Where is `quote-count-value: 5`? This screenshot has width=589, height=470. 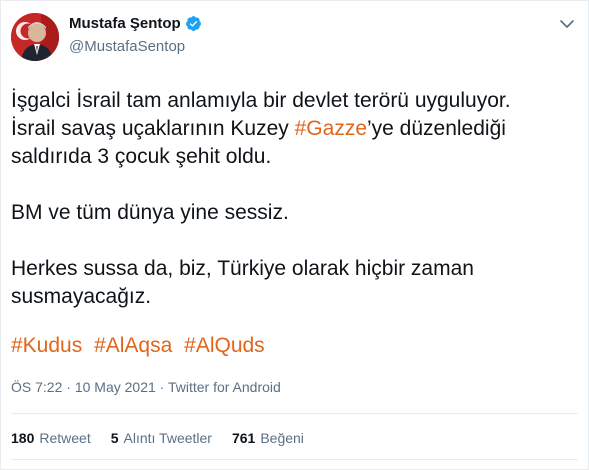 quote-count-value: 5 is located at coordinates (114, 438).